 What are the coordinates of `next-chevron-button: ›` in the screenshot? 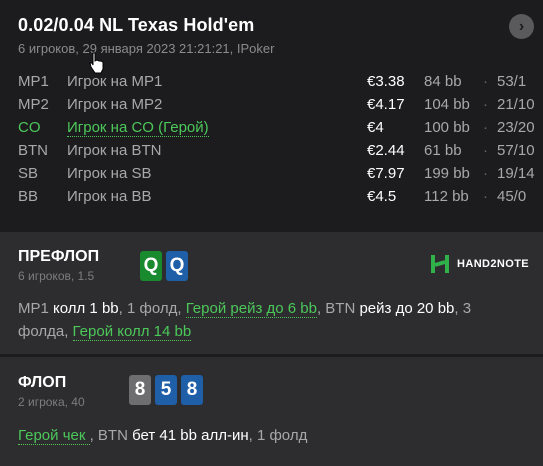 It's located at (521, 26).